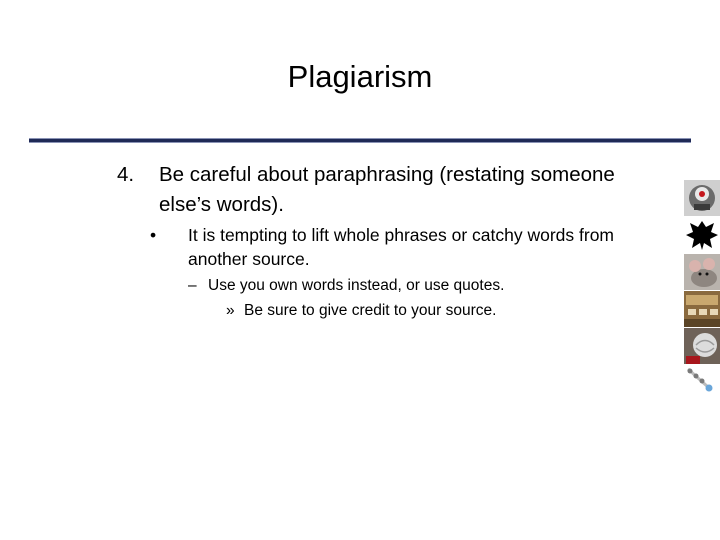  Describe the element at coordinates (370, 310) in the screenshot. I see `sub-sub-sub-bullet-text: Be sure to give credit to your source.` at that location.